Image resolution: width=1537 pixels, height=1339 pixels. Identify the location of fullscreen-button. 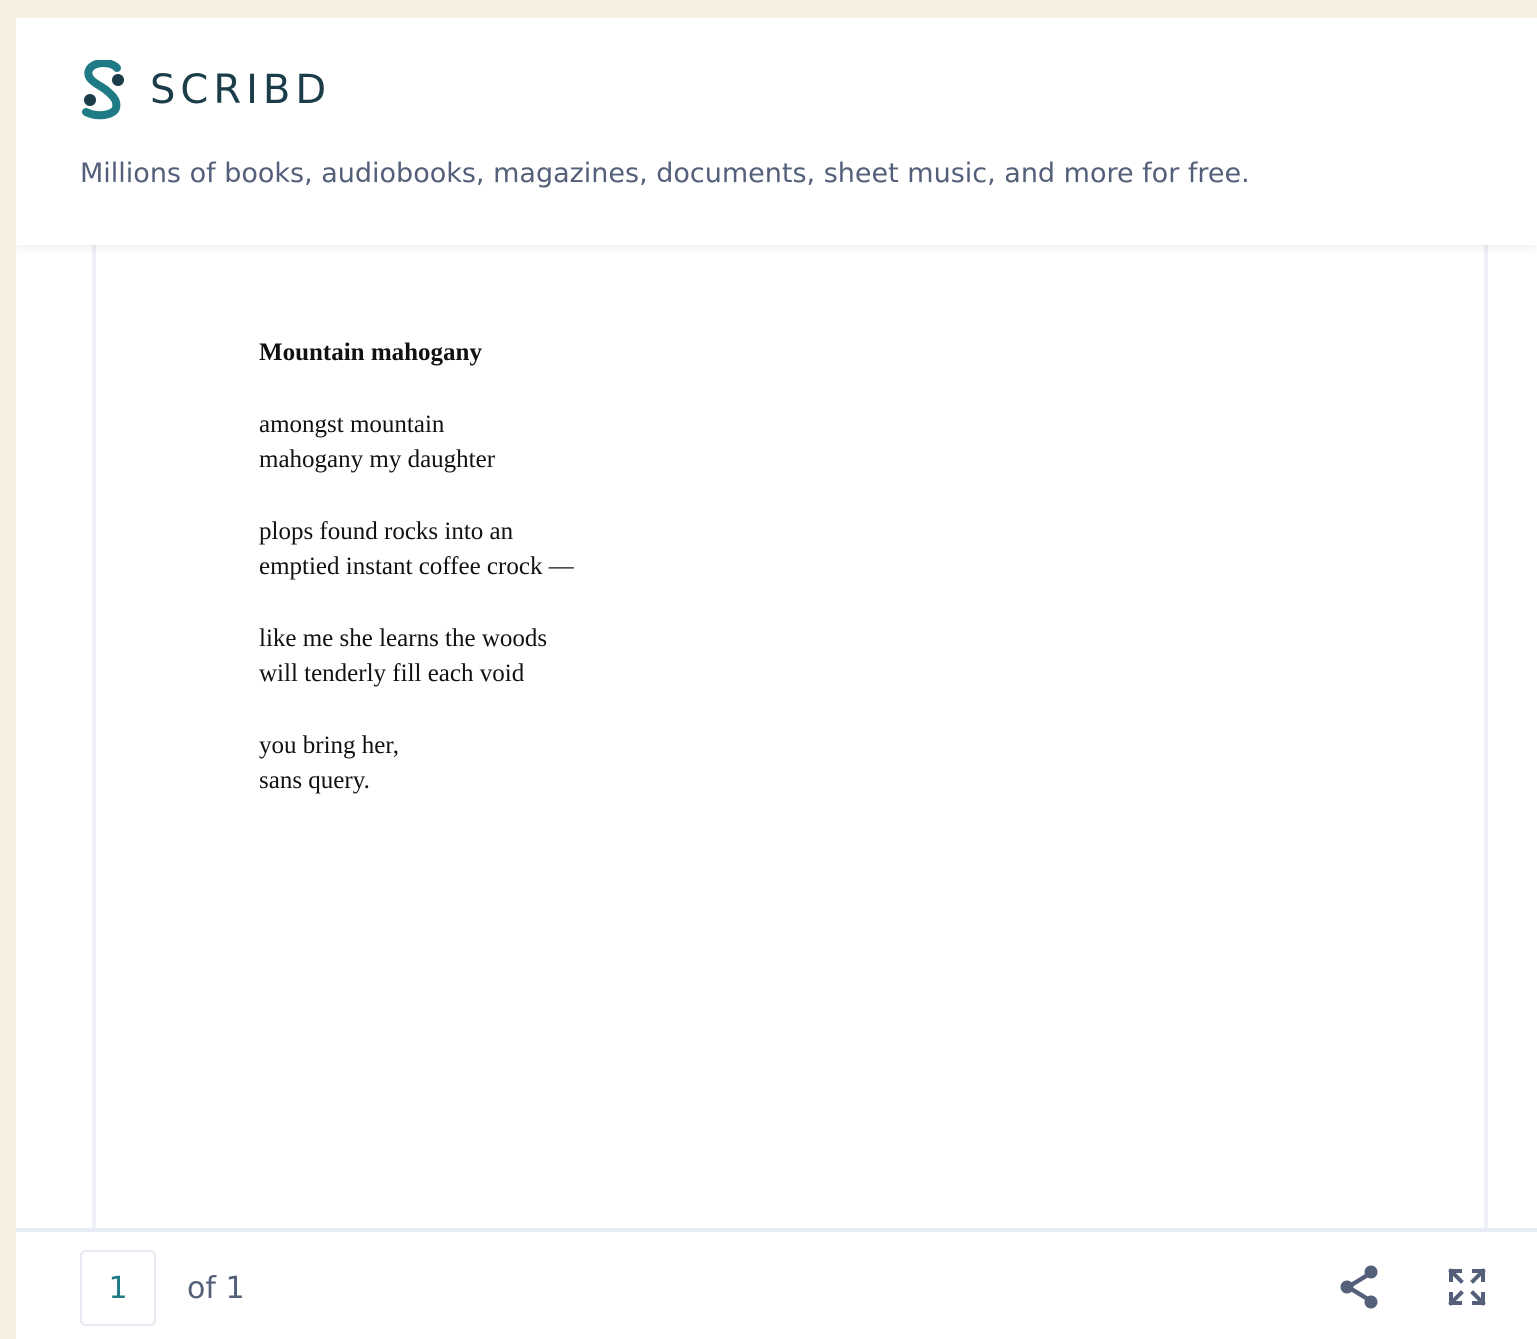
(1467, 1287).